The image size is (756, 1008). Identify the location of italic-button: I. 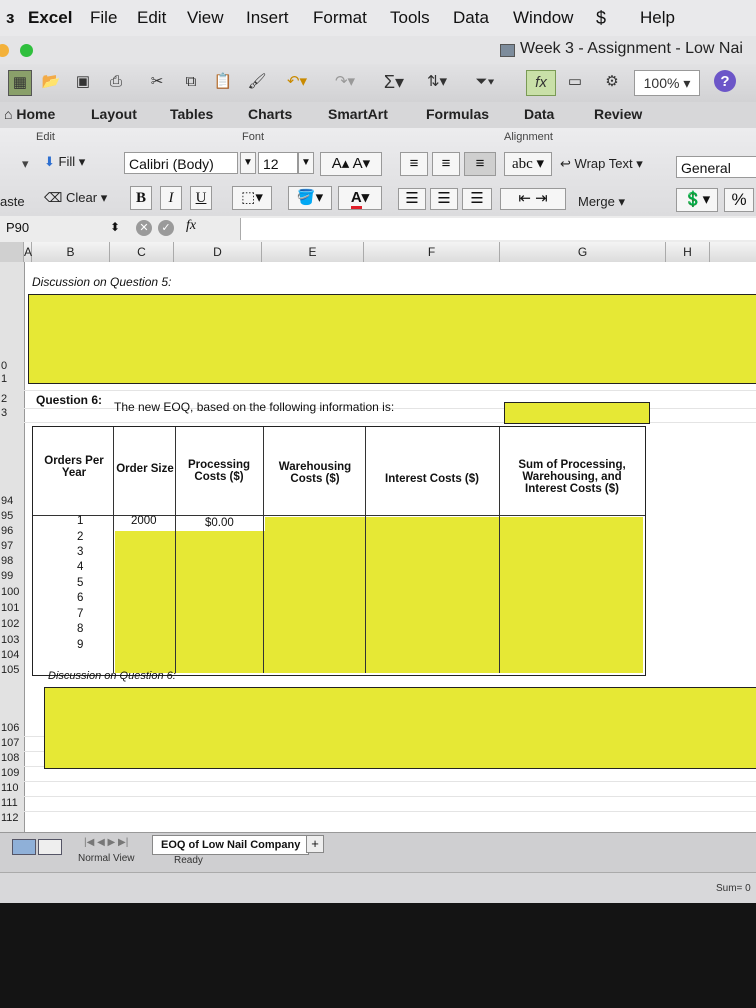
(171, 198).